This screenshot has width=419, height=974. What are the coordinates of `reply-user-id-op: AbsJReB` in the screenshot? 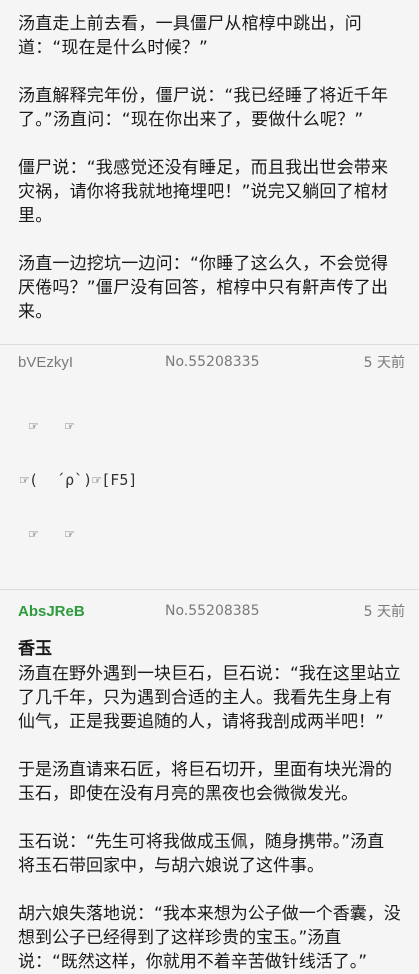 It's located at (90, 611).